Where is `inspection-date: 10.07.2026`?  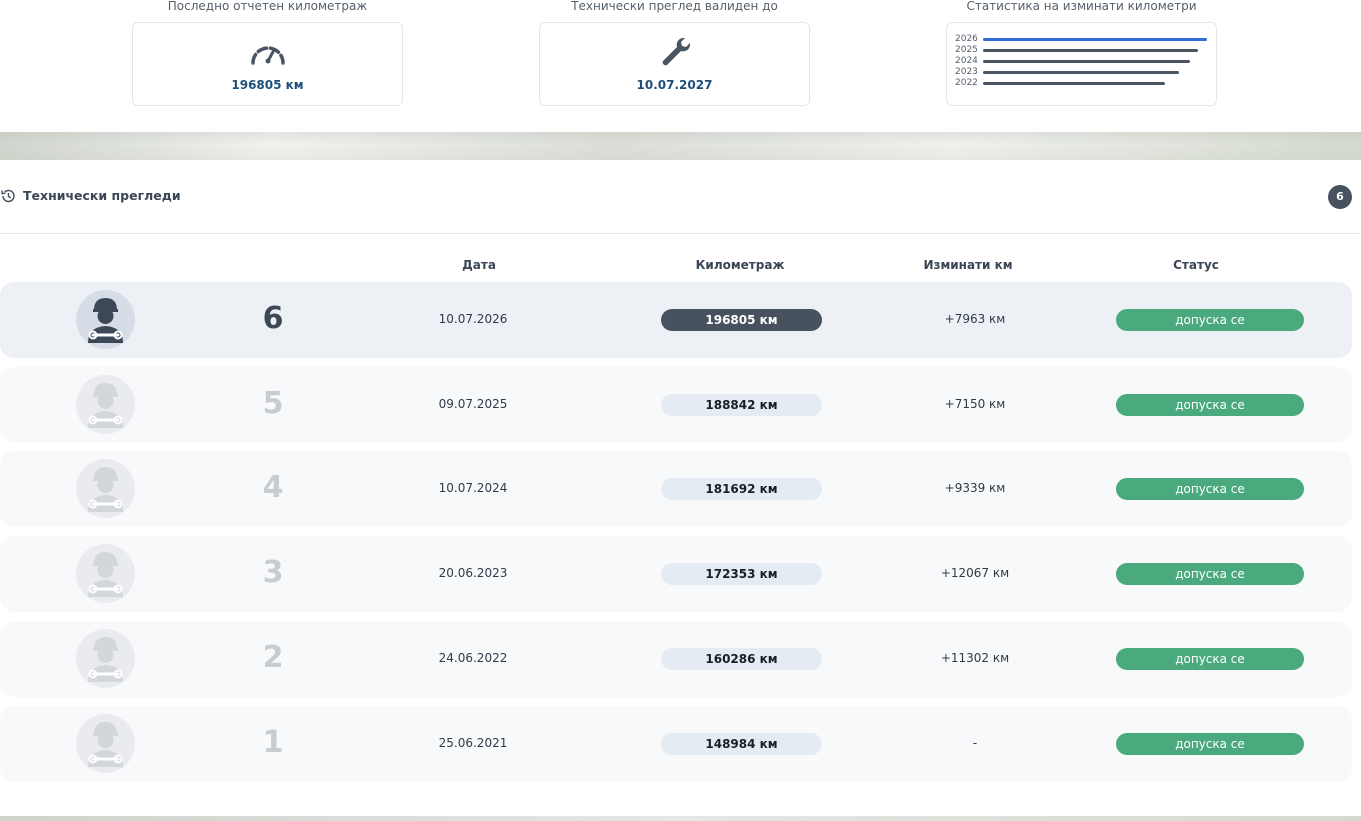
inspection-date: 10.07.2026 is located at coordinates (473, 319).